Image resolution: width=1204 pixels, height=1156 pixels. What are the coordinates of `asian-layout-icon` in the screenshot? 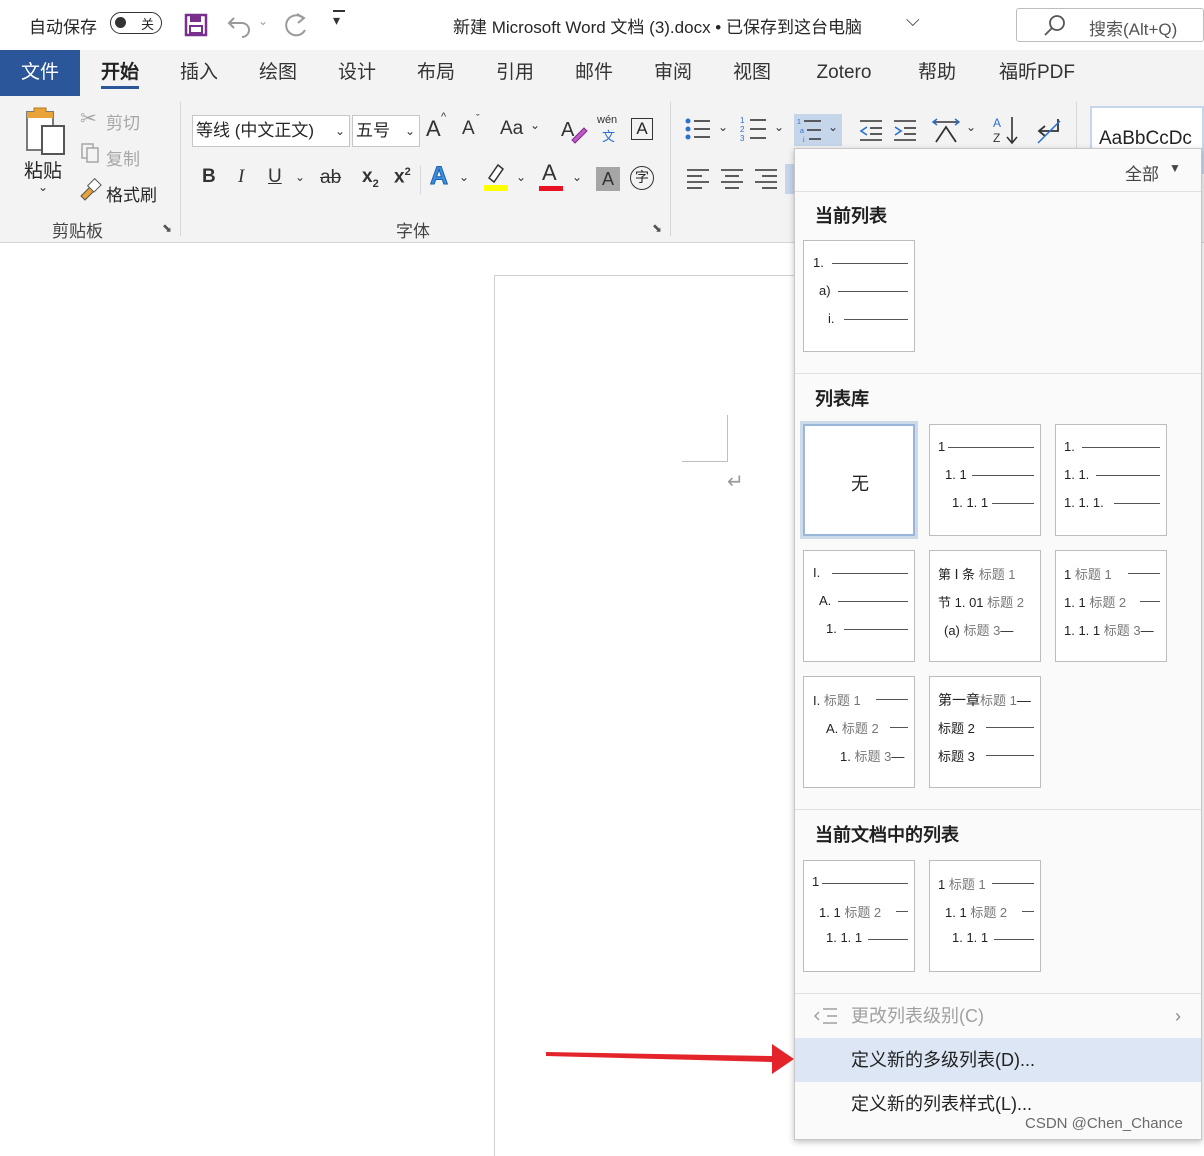 It's located at (946, 130).